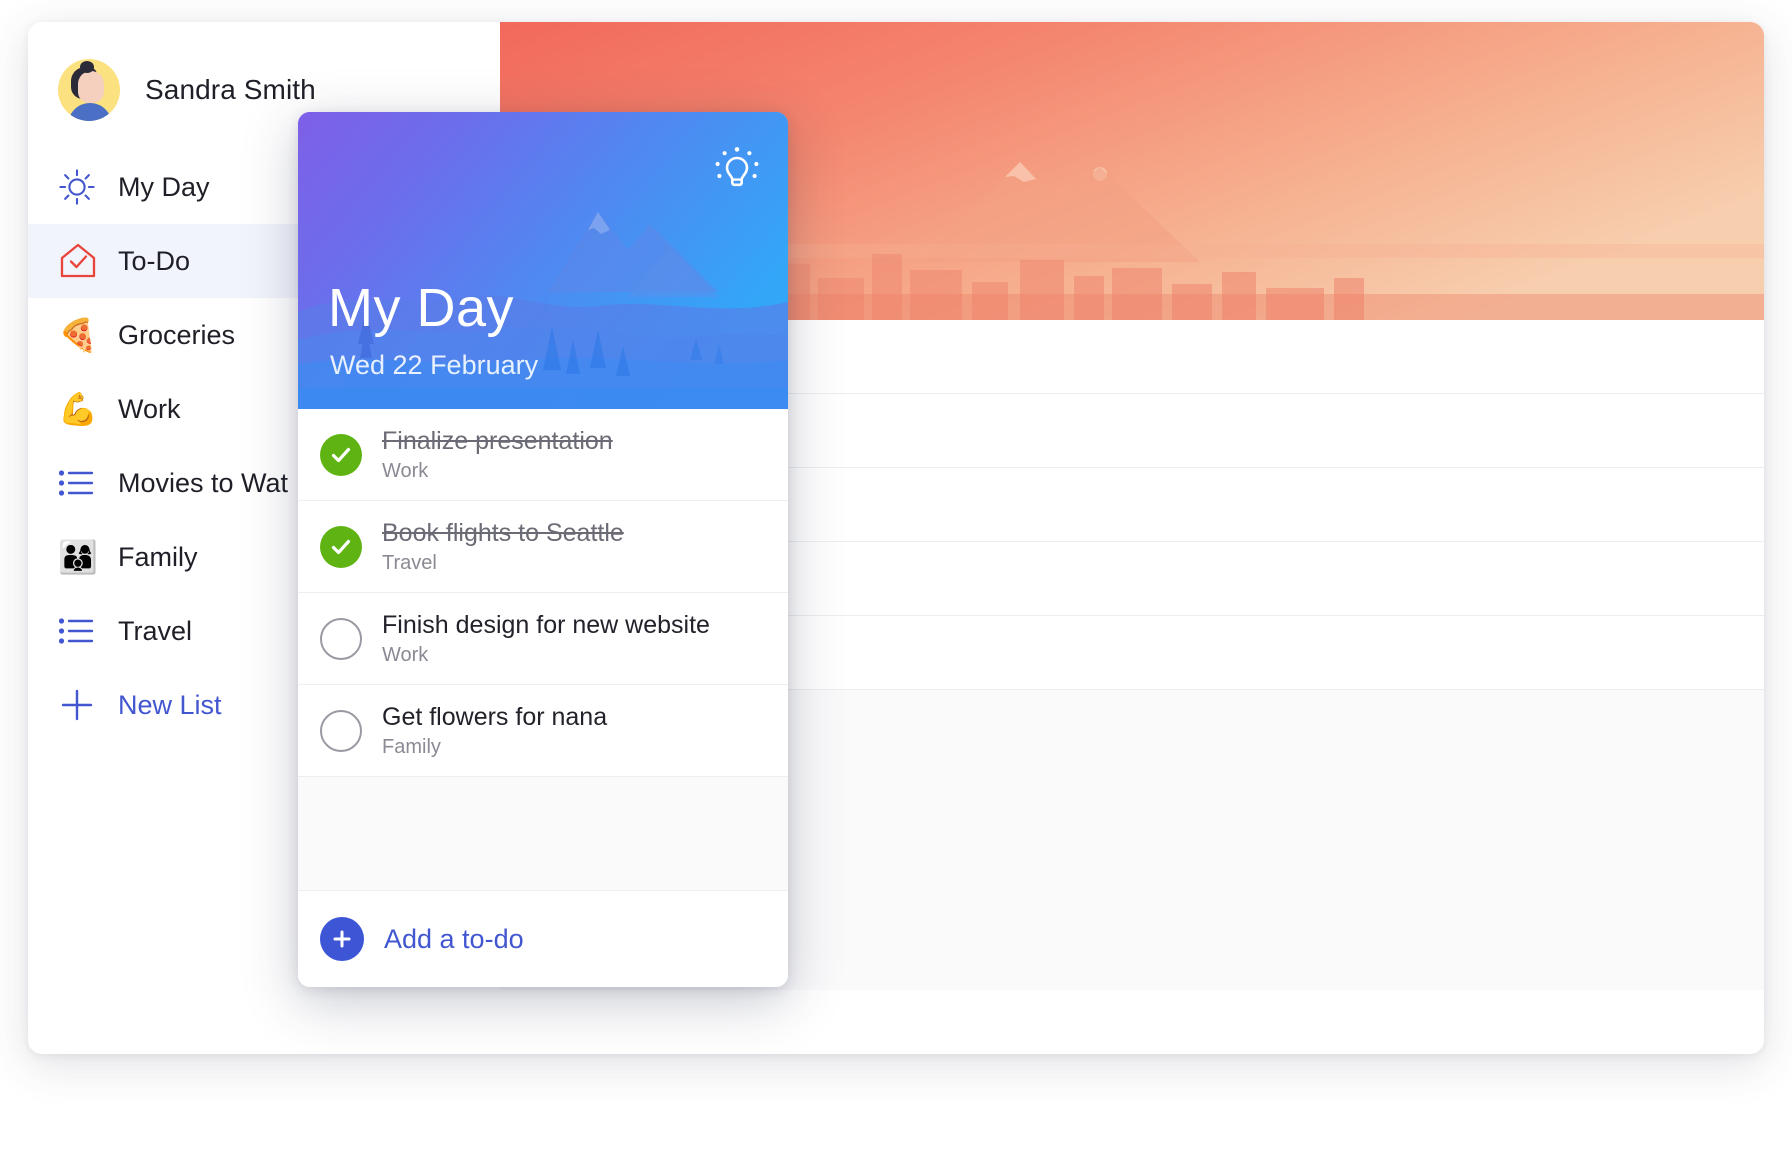 The width and height of the screenshot is (1792, 1162). What do you see at coordinates (737, 171) in the screenshot?
I see `lightbulb-icon` at bounding box center [737, 171].